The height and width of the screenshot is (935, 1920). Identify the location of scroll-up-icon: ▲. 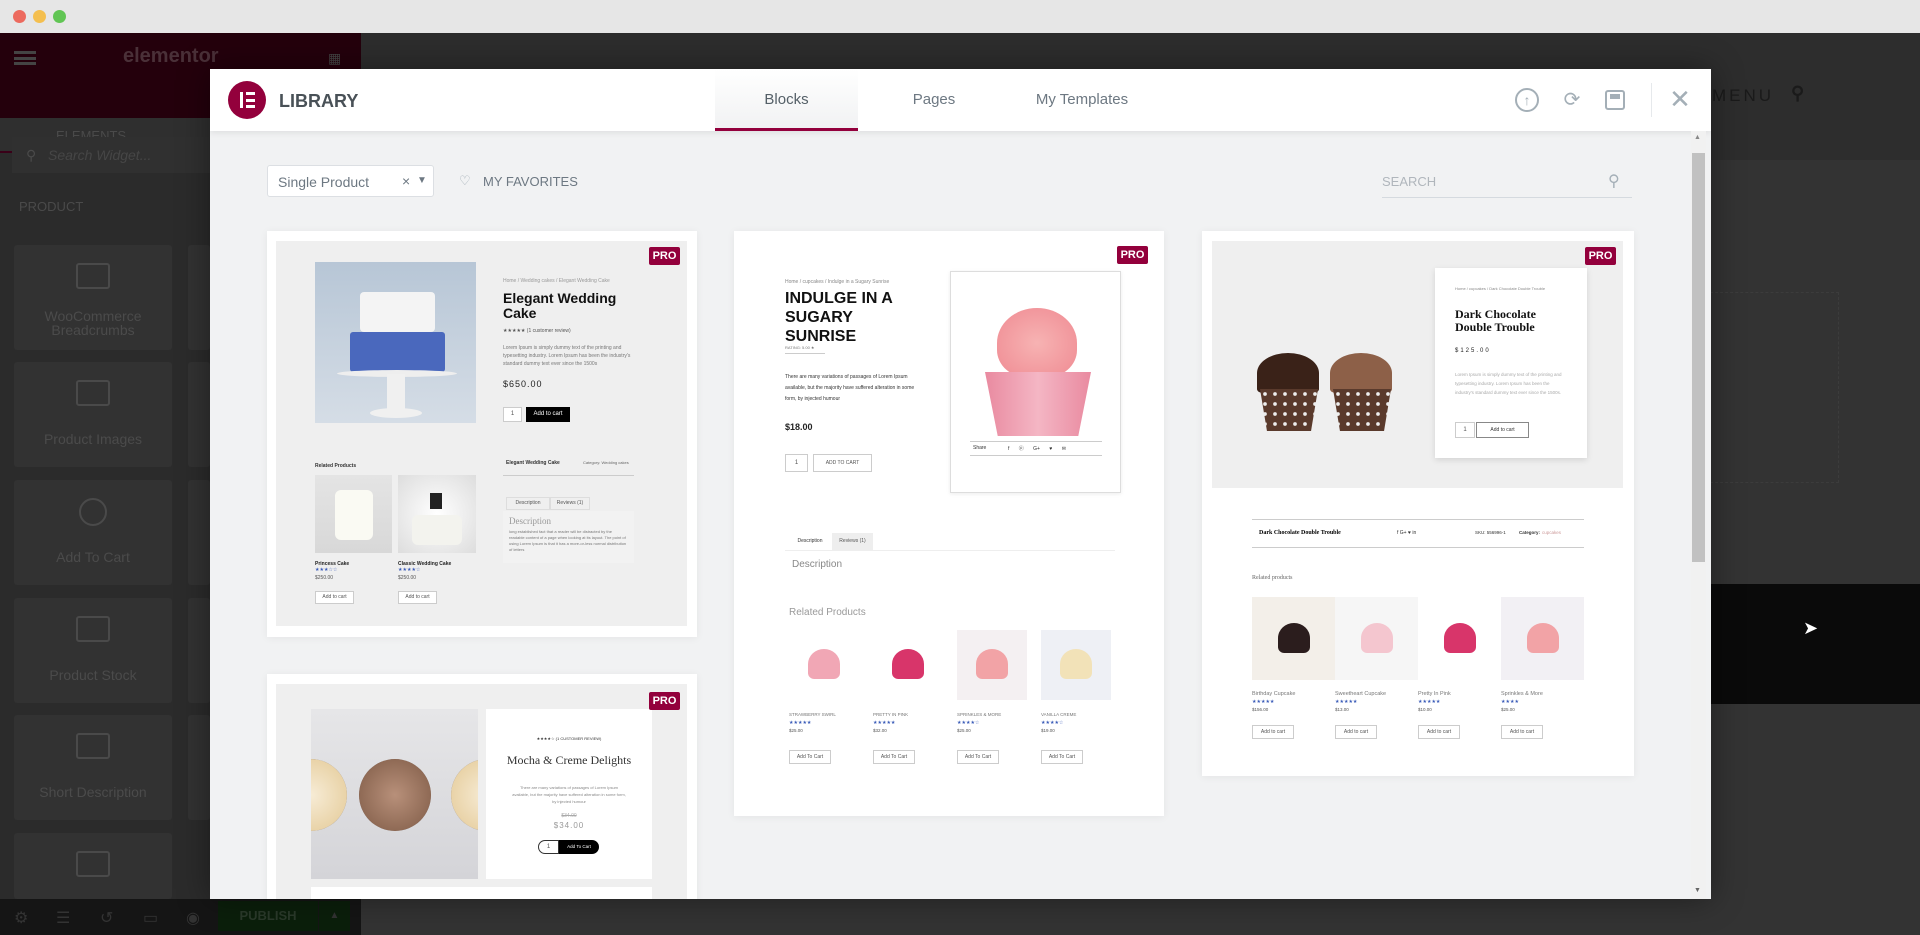
(1697, 137).